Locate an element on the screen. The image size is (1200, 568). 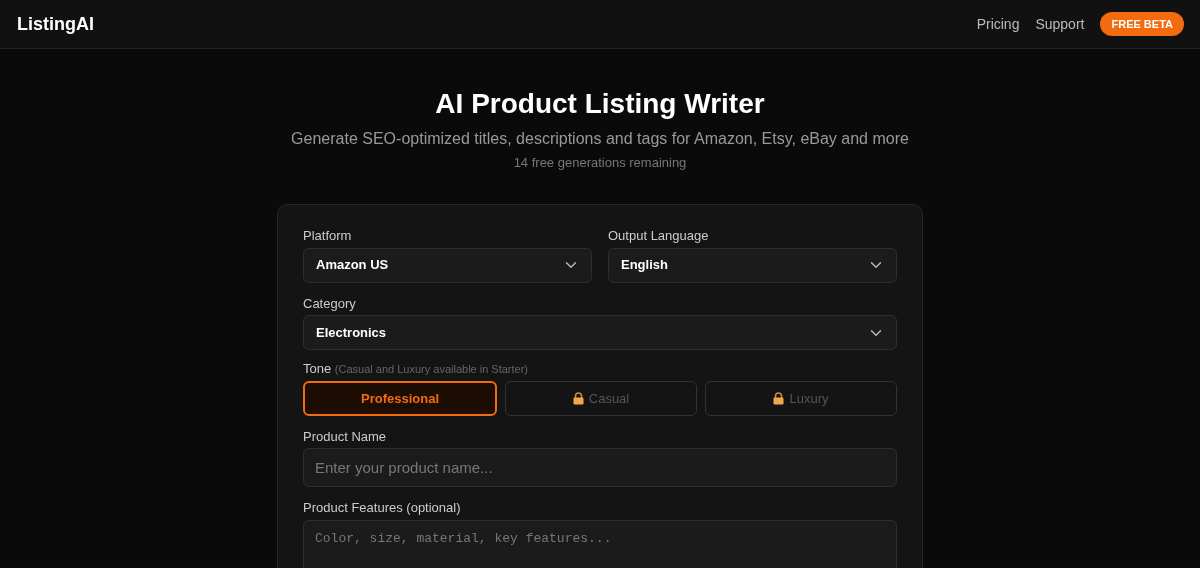
subtitle: Generate SEO-optimized titles, descriptions and tags for Amazon, Etsy, eBay and more is located at coordinates (600, 138).